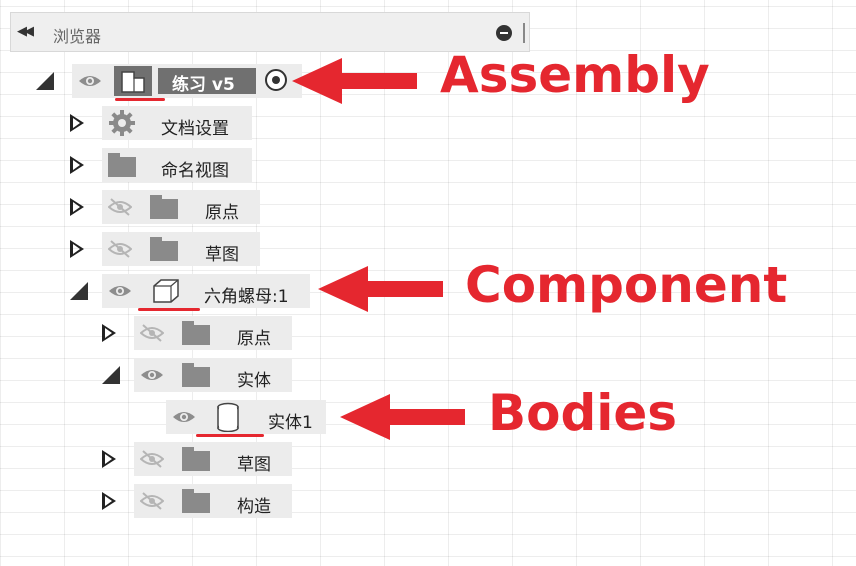  I want to click on browser-title: 浏览器, so click(77, 36).